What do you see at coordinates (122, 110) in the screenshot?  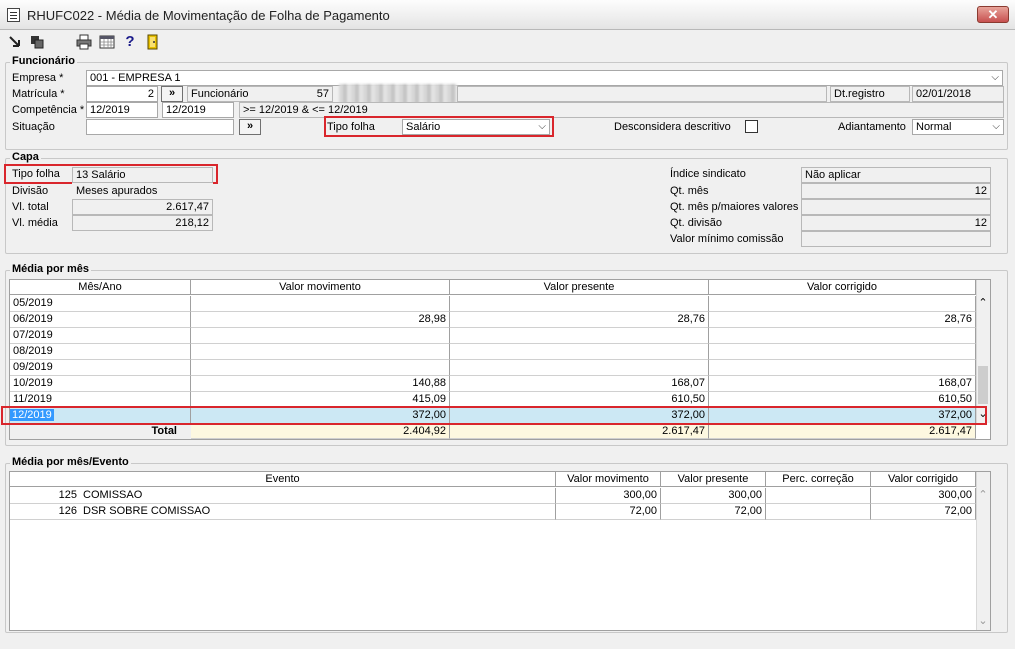 I see `competencia-start-field: 12/2019` at bounding box center [122, 110].